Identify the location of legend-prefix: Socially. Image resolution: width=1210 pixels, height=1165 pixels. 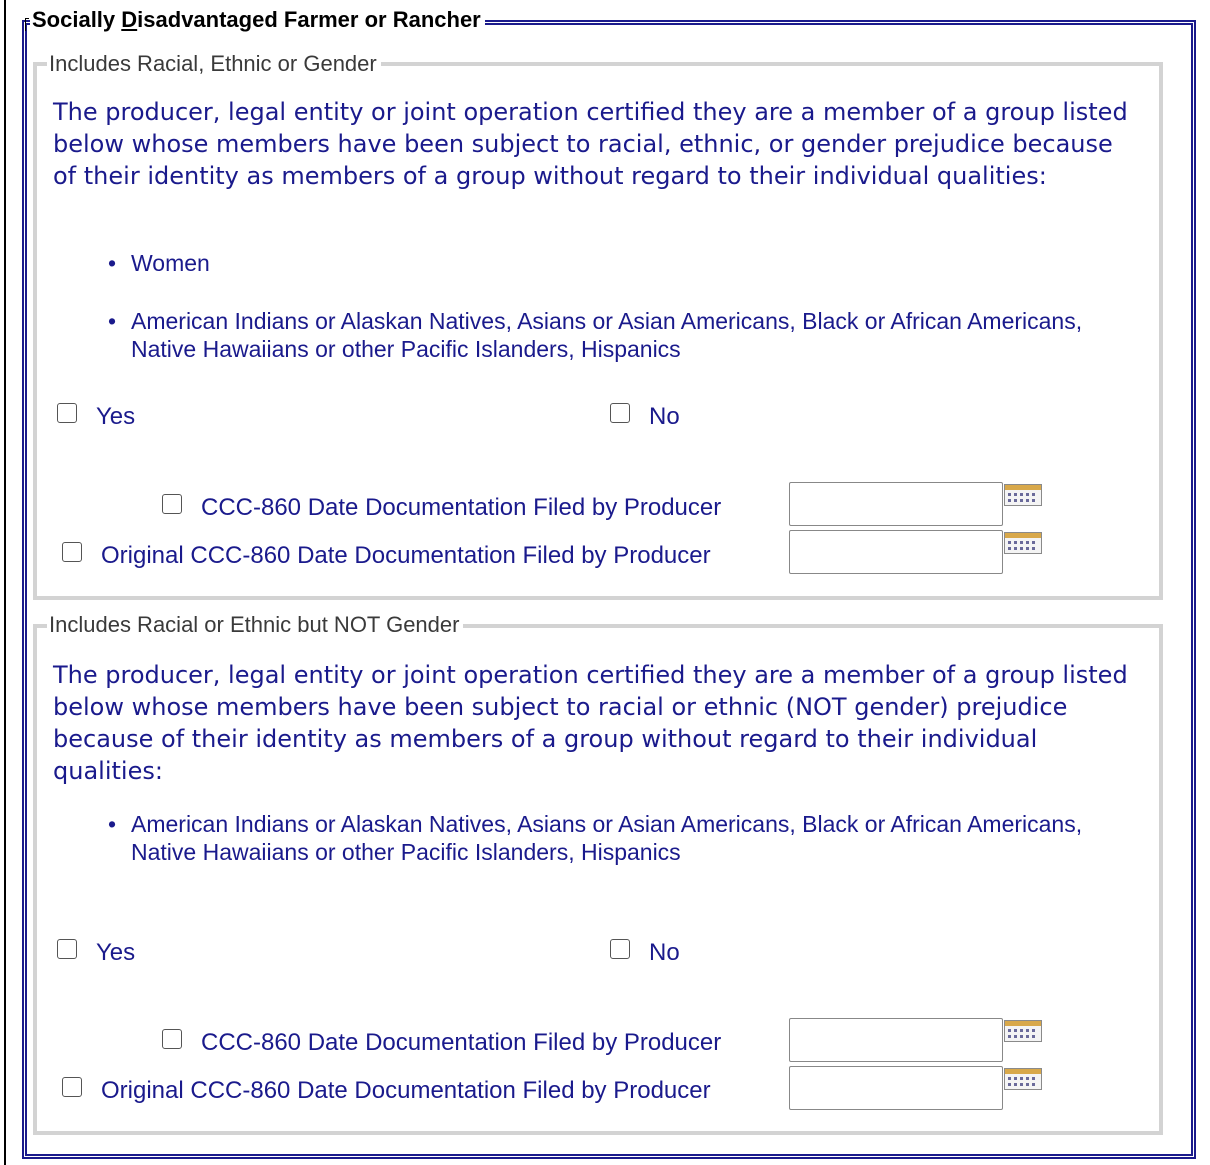
(77, 19).